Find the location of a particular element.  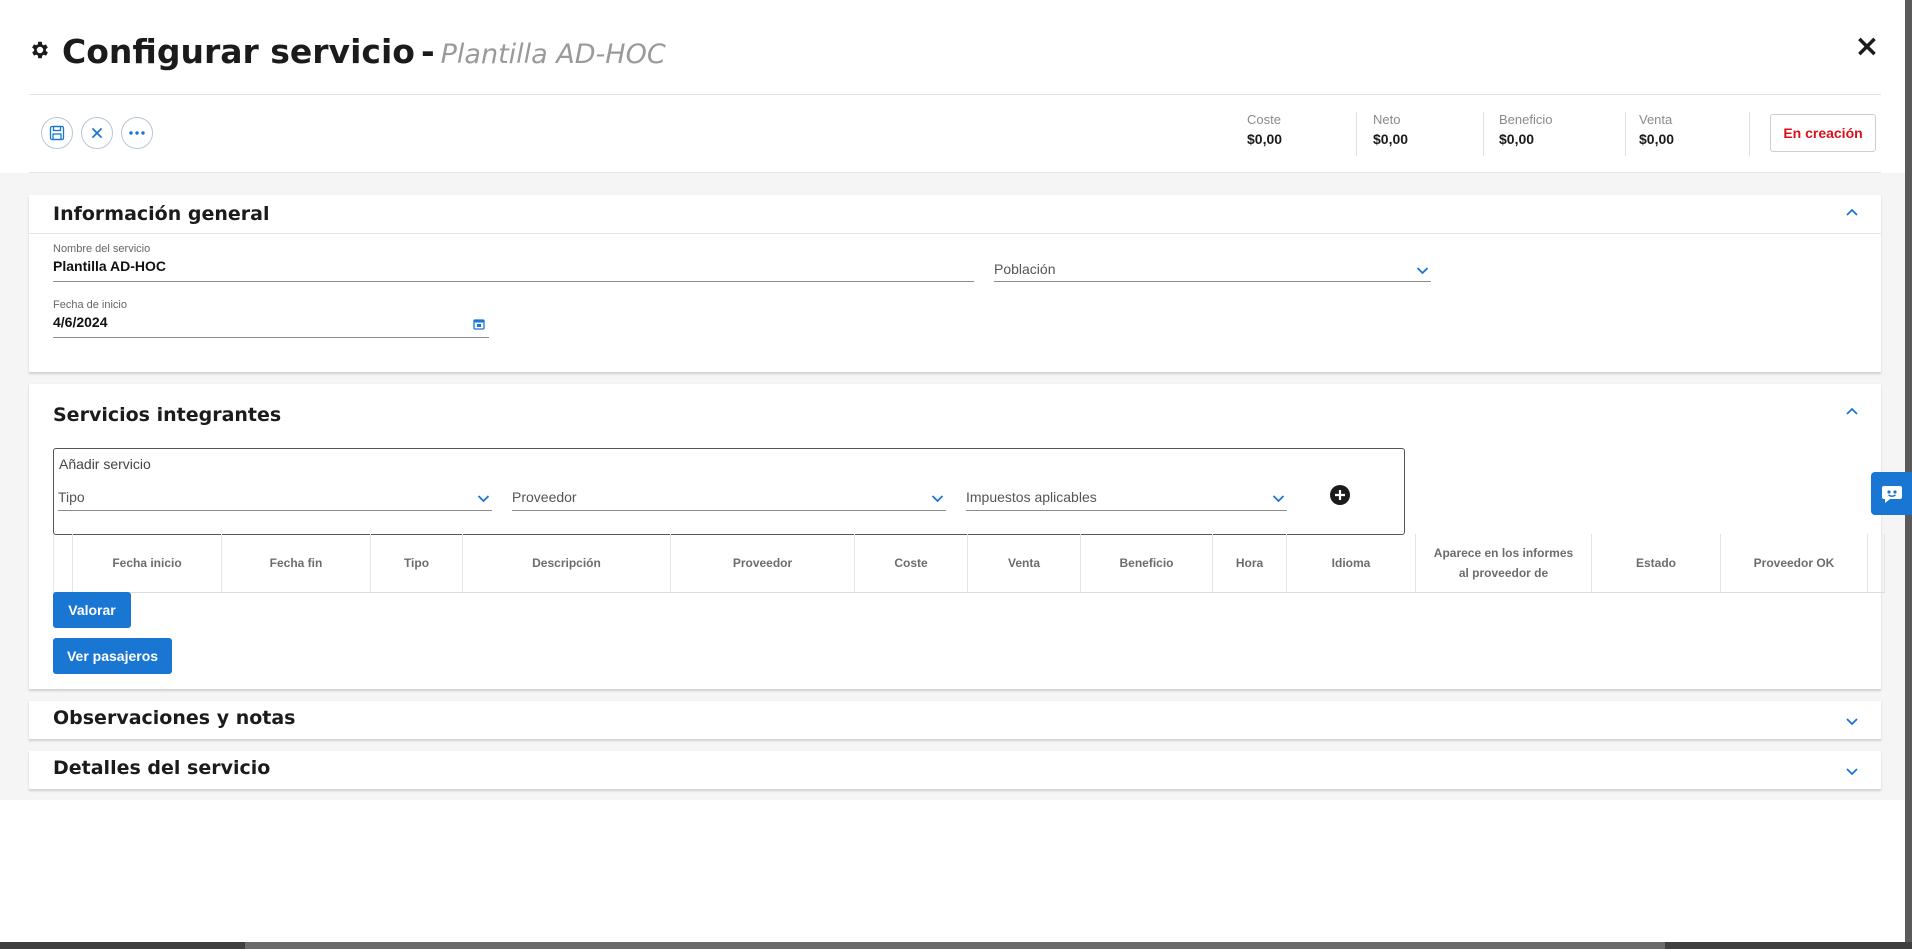

close-button: × is located at coordinates (1867, 48).